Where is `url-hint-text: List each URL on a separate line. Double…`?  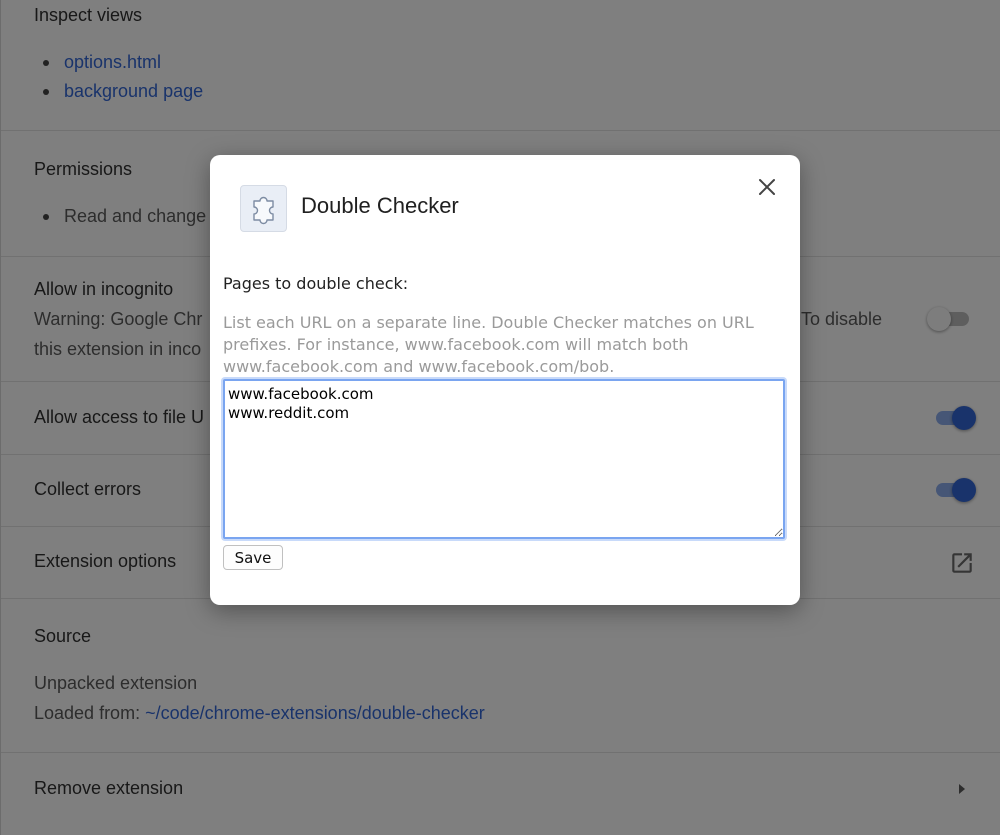 url-hint-text: List each URL on a separate line. Double… is located at coordinates (488, 344).